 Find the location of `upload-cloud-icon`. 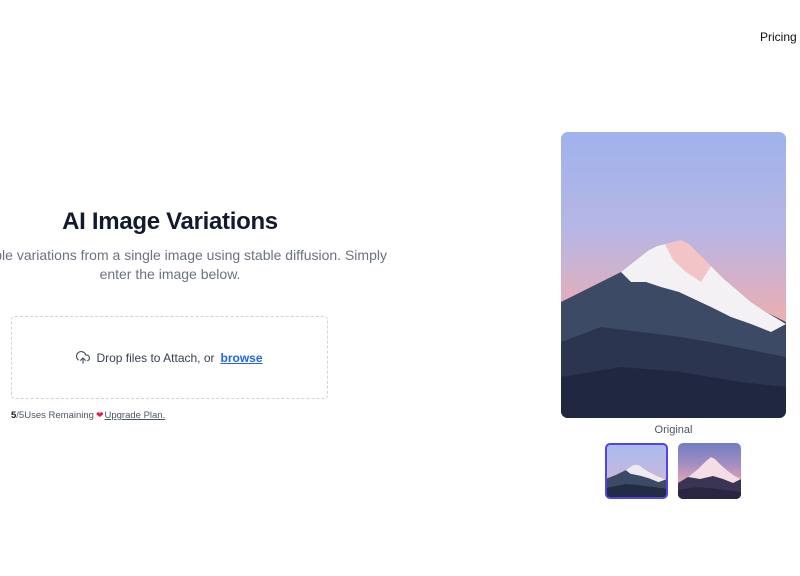

upload-cloud-icon is located at coordinates (83, 357).